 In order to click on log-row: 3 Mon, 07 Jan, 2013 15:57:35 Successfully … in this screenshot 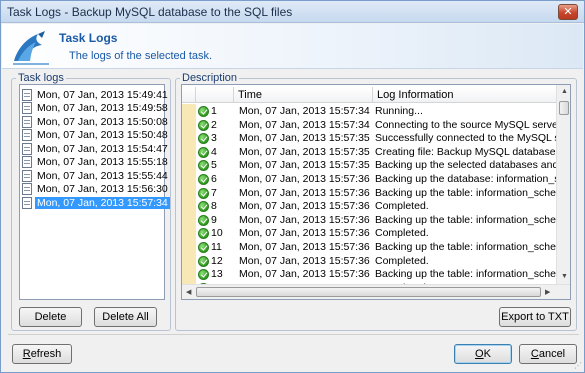, I will do `click(369, 139)`.